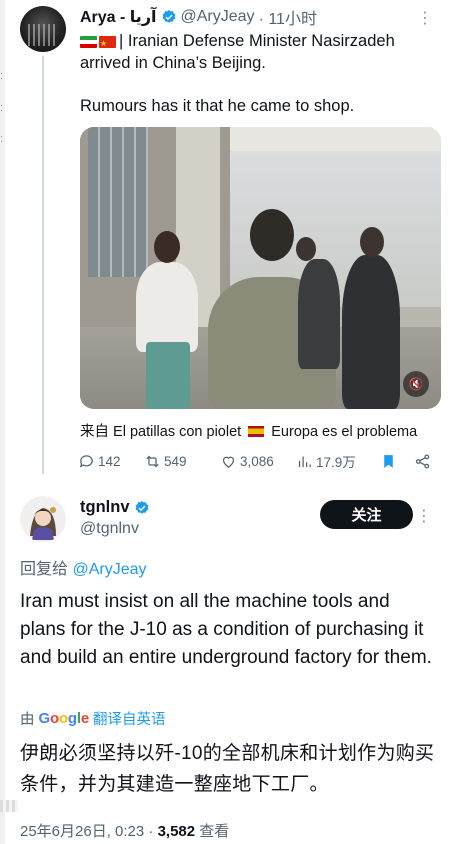 The width and height of the screenshot is (454, 844). Describe the element at coordinates (176, 831) in the screenshot. I see `view-count: 3,582` at that location.